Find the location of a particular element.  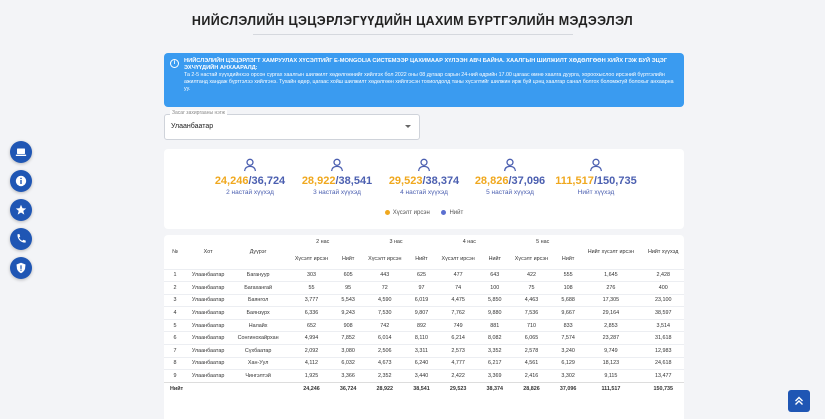

table-cell: 12,983 is located at coordinates (663, 351).